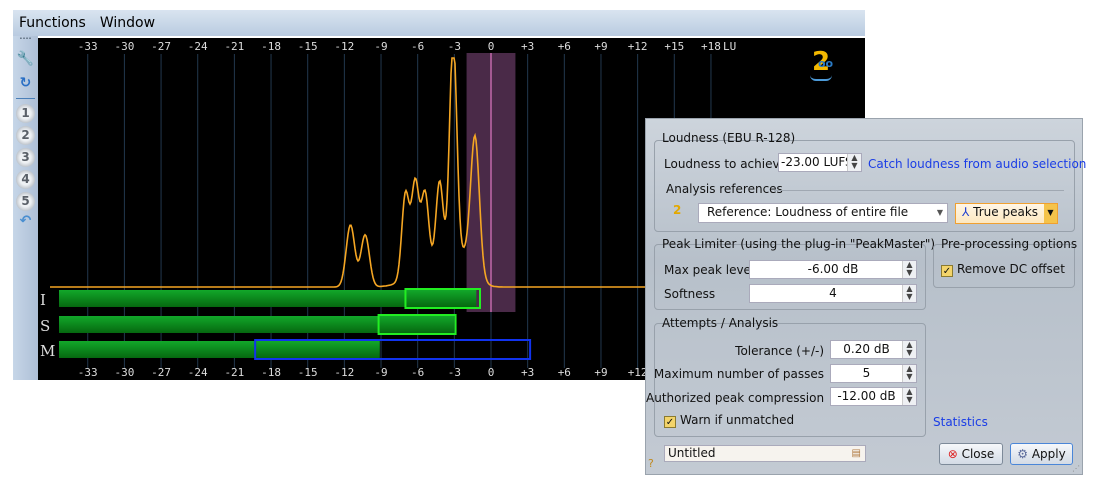 This screenshot has height=503, width=1103. What do you see at coordinates (1003, 269) in the screenshot?
I see `remove-dc-checkbox: ✓ Remove DC offset` at bounding box center [1003, 269].